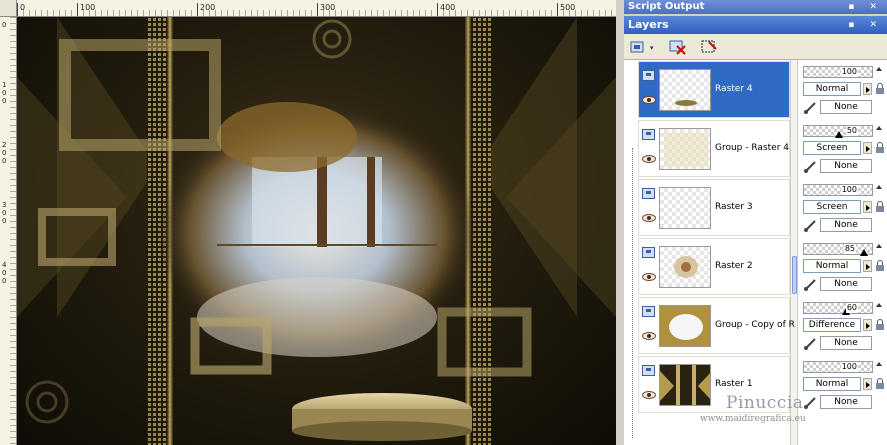 The image size is (887, 445). I want to click on layer-row-group-copy: Group - Copy of R 60 Difference None, so click(755, 325).